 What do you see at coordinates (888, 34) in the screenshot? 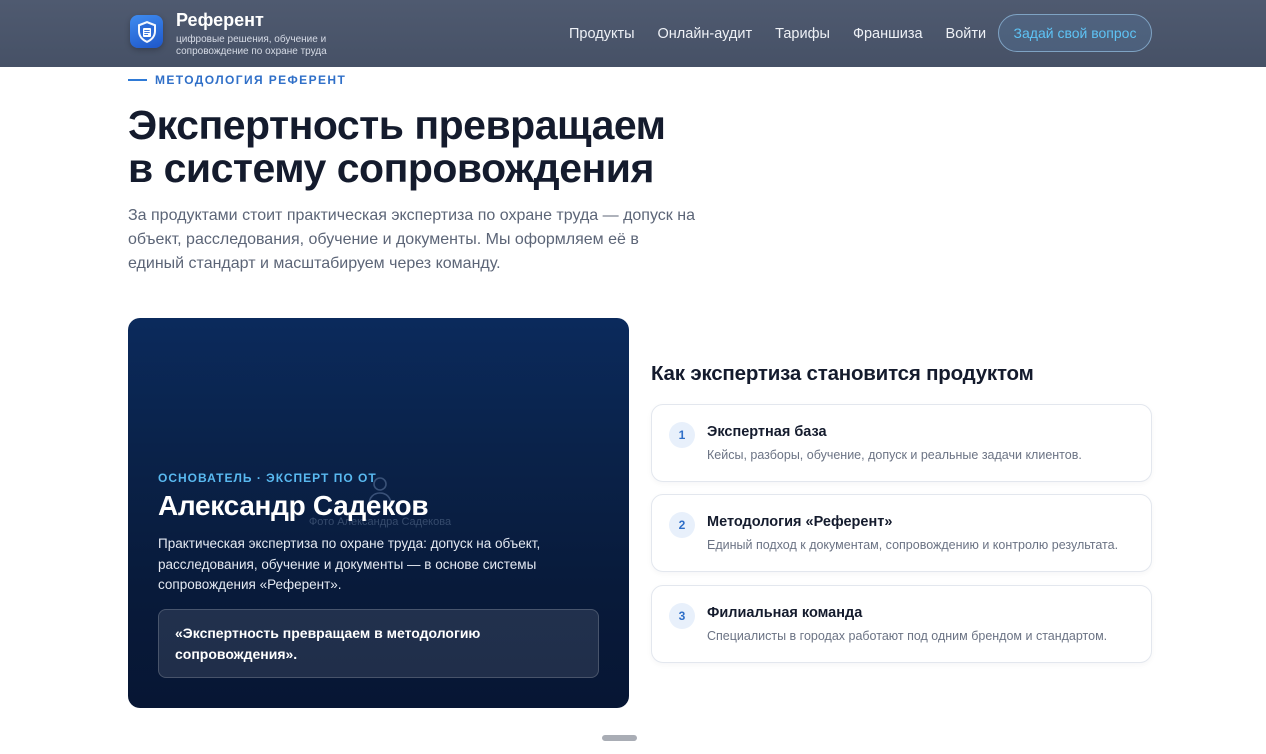
I see `nav-franchise: Франшиза` at bounding box center [888, 34].